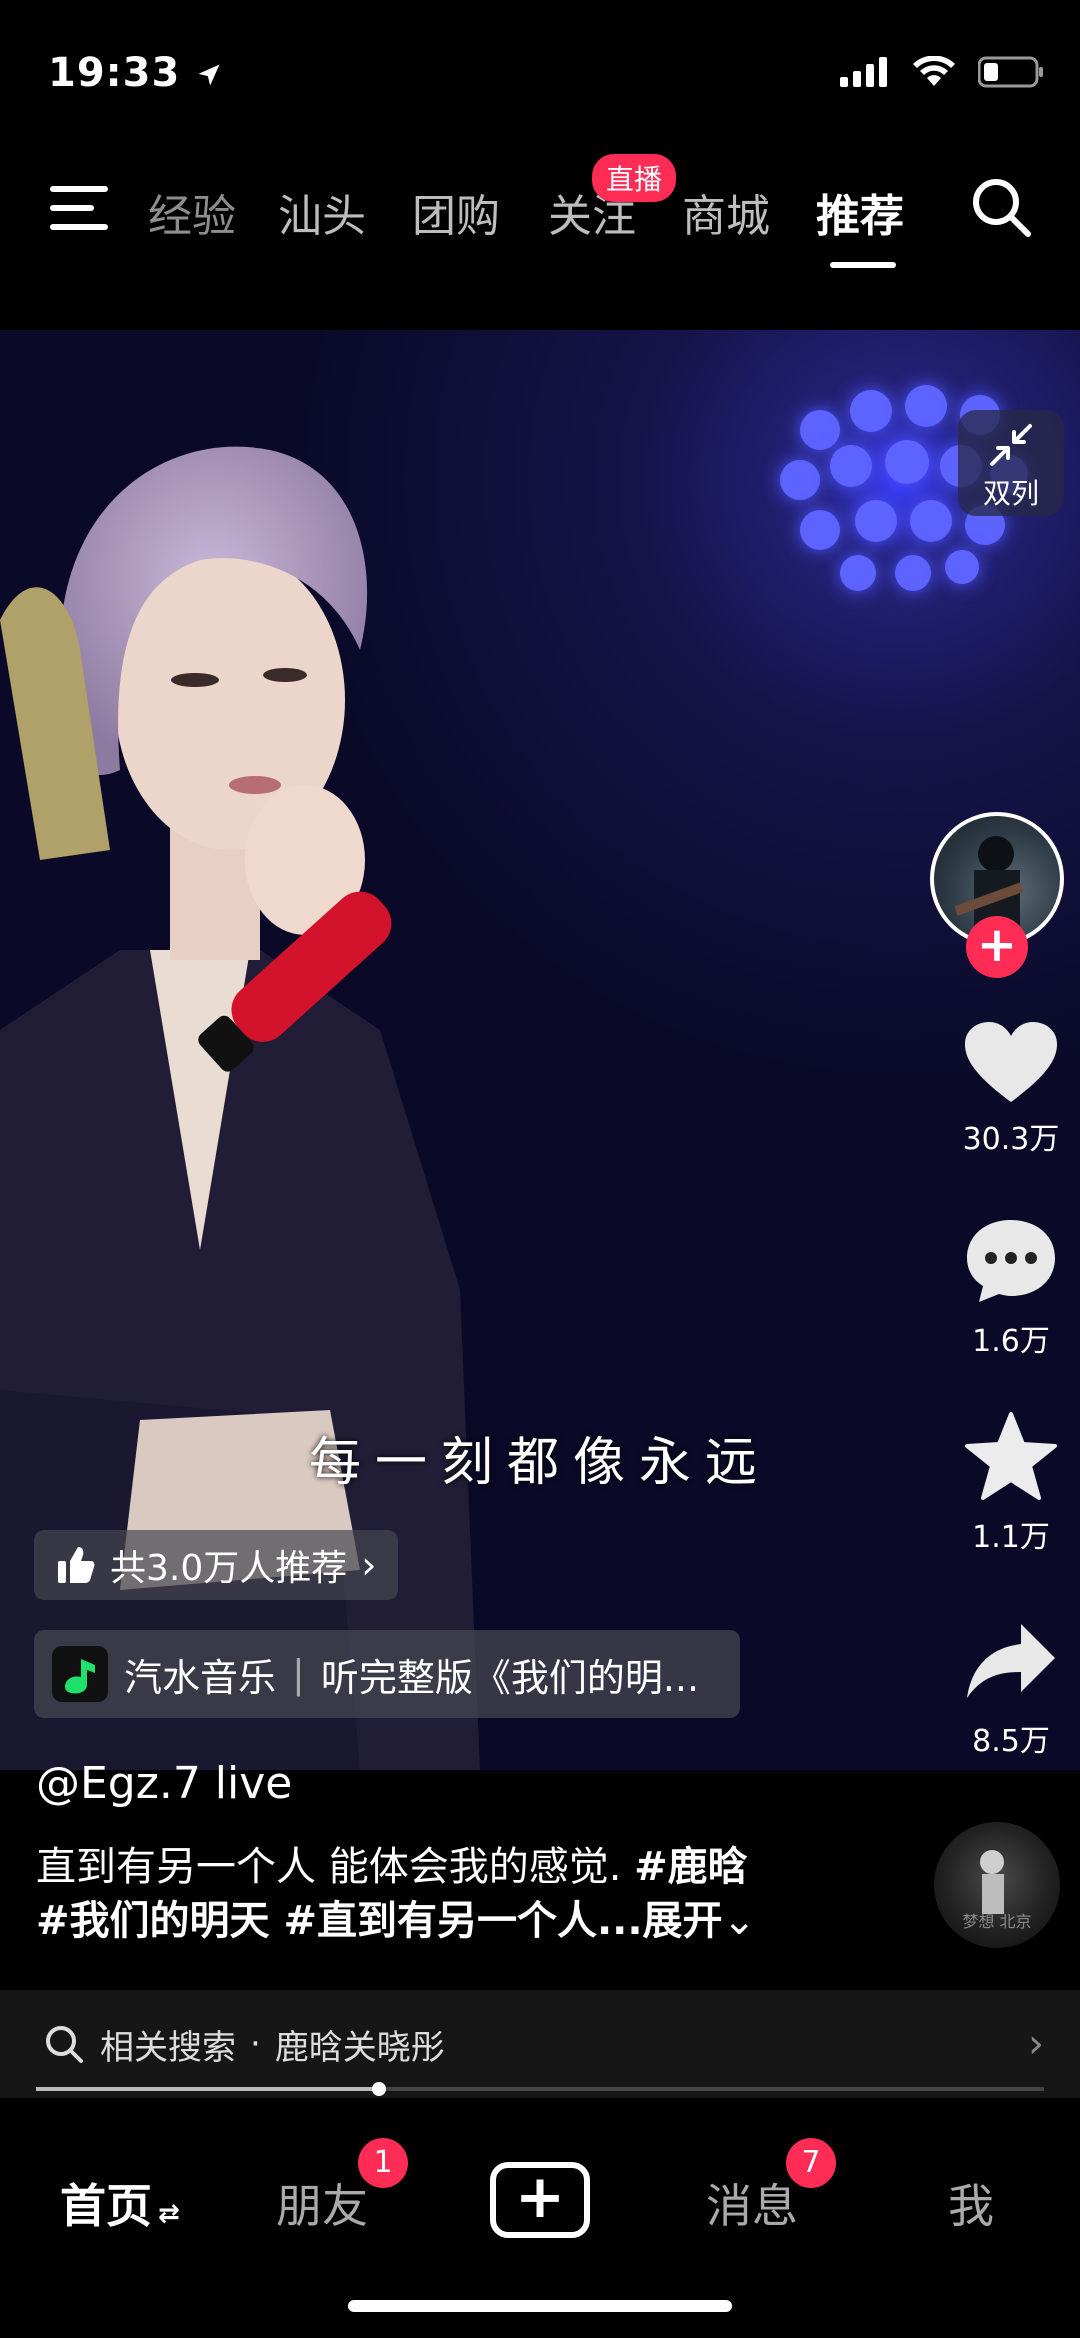 The image size is (1080, 2338). I want to click on heart-icon, so click(1011, 1062).